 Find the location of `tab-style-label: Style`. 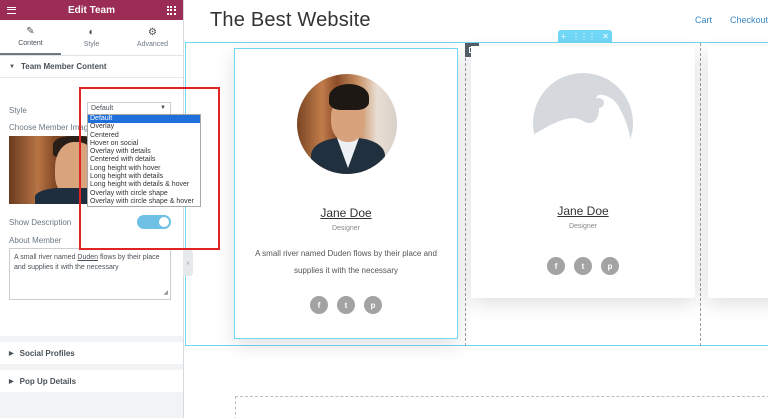

tab-style-label: Style is located at coordinates (91, 44).